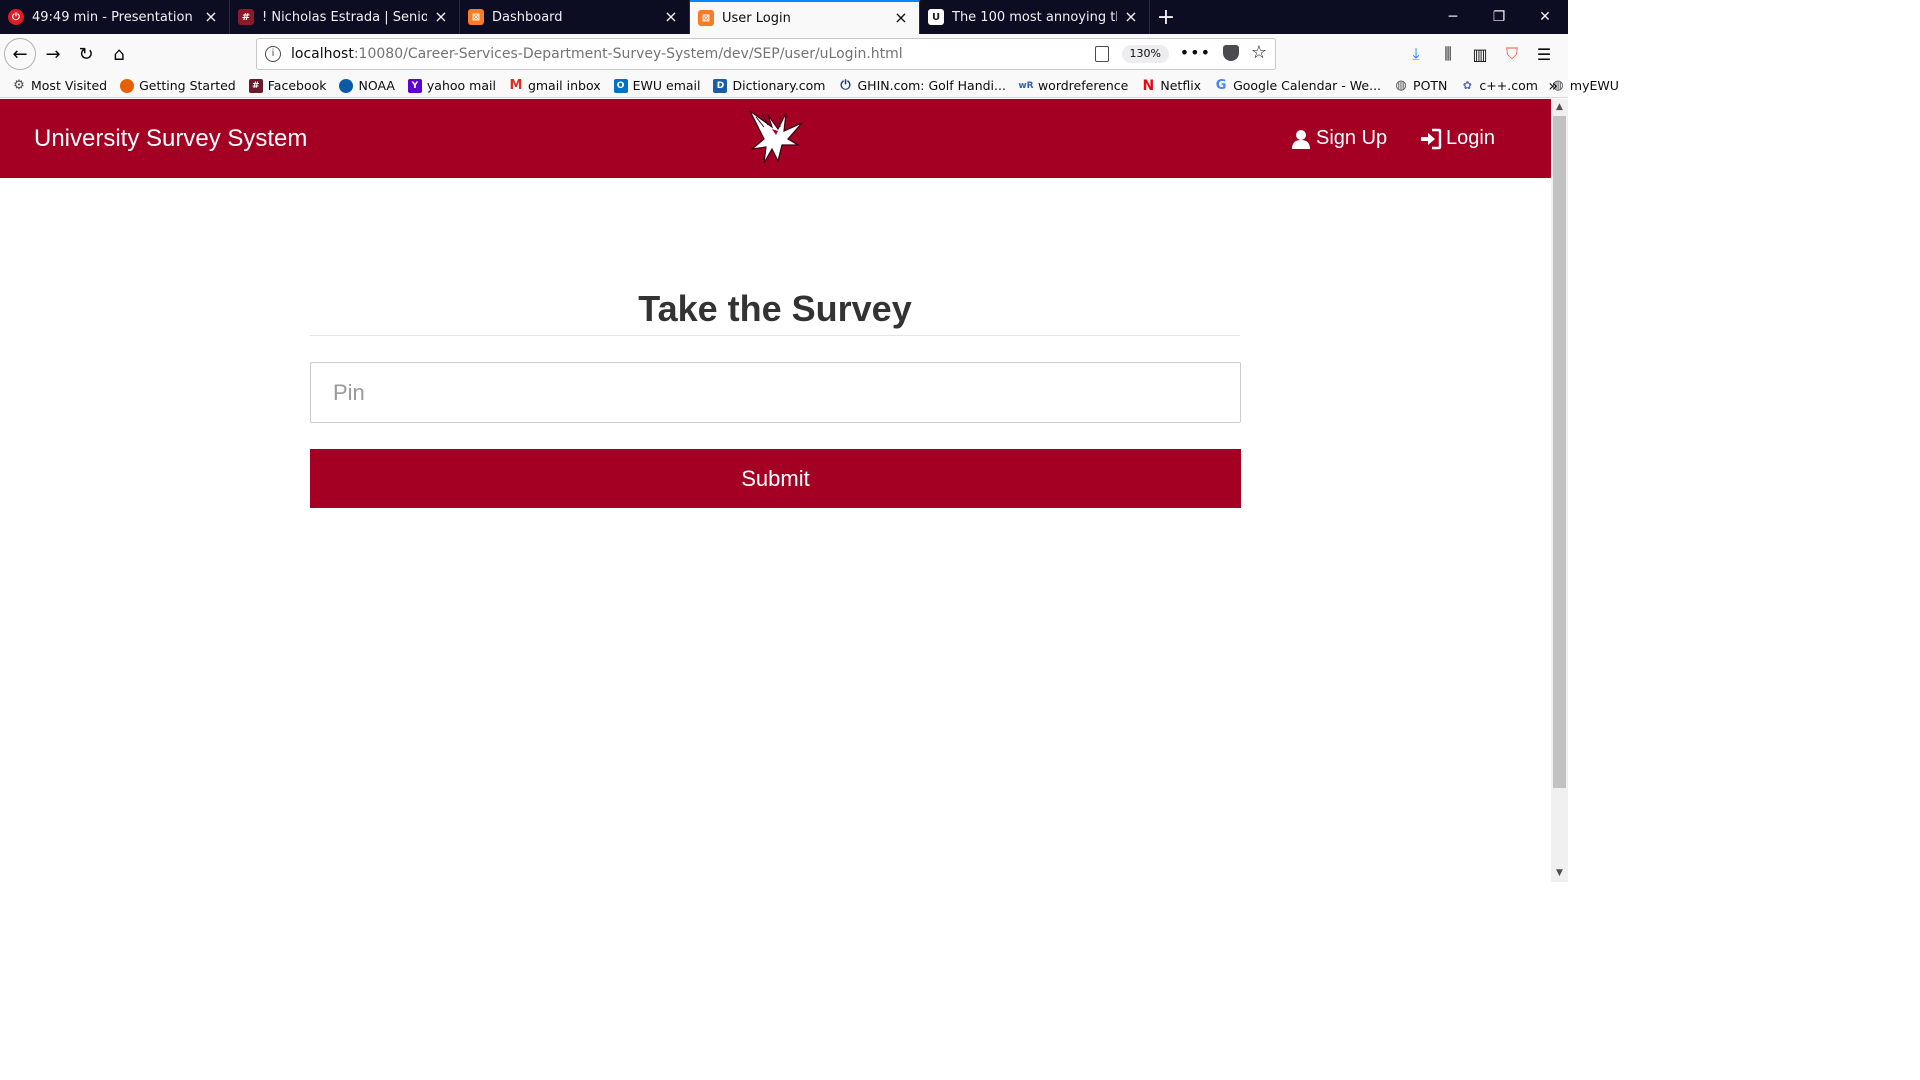 This screenshot has width=1920, height=1080. I want to click on submit-button: Submit, so click(775, 478).